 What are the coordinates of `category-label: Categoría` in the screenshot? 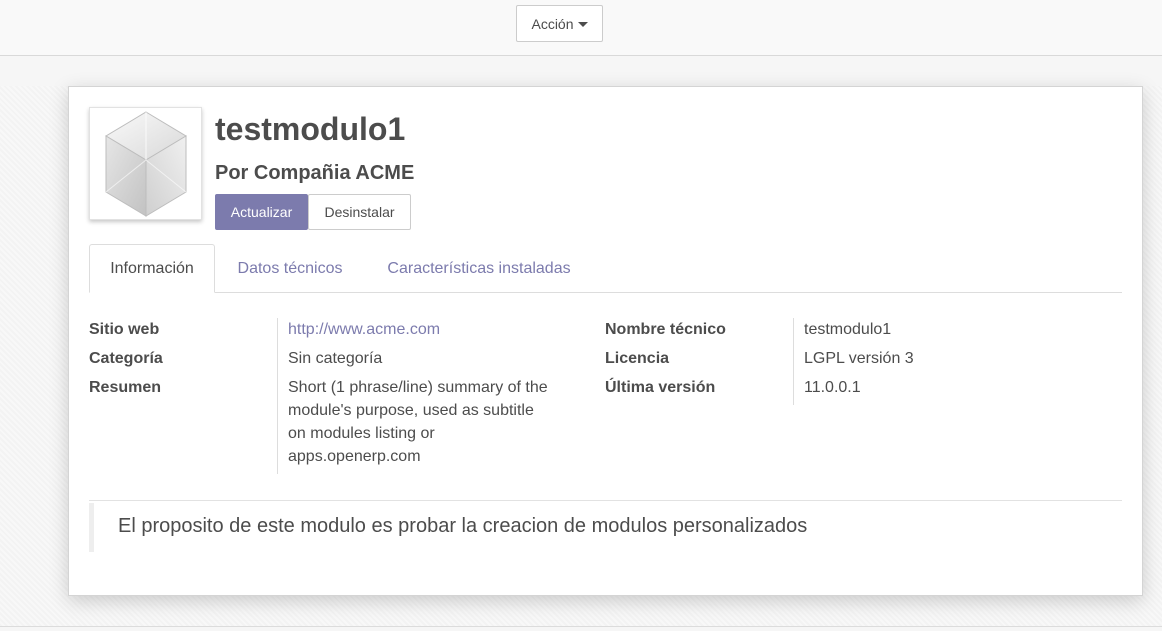 It's located at (126, 358).